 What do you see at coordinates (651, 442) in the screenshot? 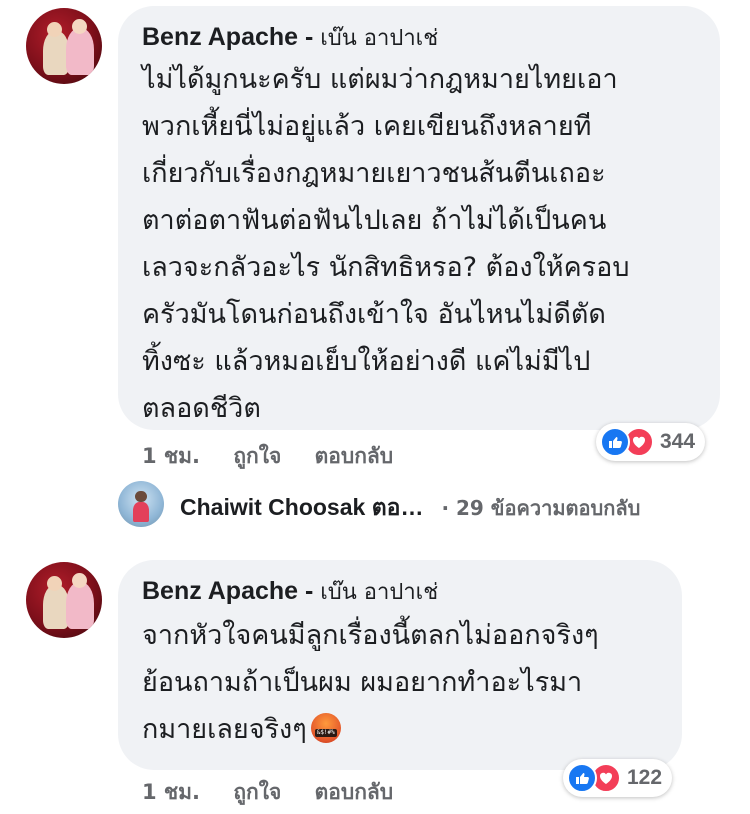
I see `reaction-summary: 344` at bounding box center [651, 442].